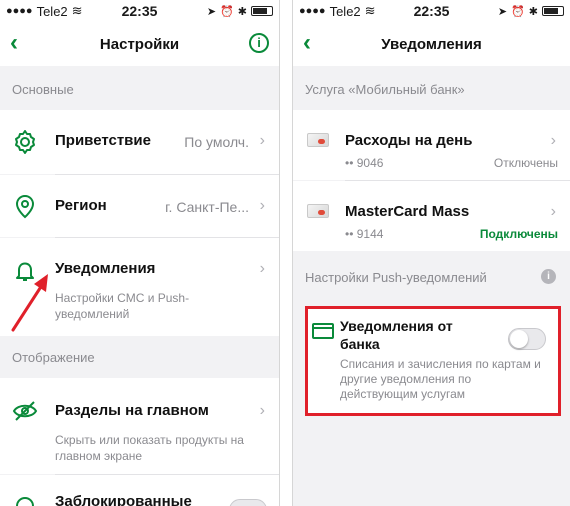 Image resolution: width=570 pixels, height=506 pixels. I want to click on location-pin-icon, so click(25, 206).